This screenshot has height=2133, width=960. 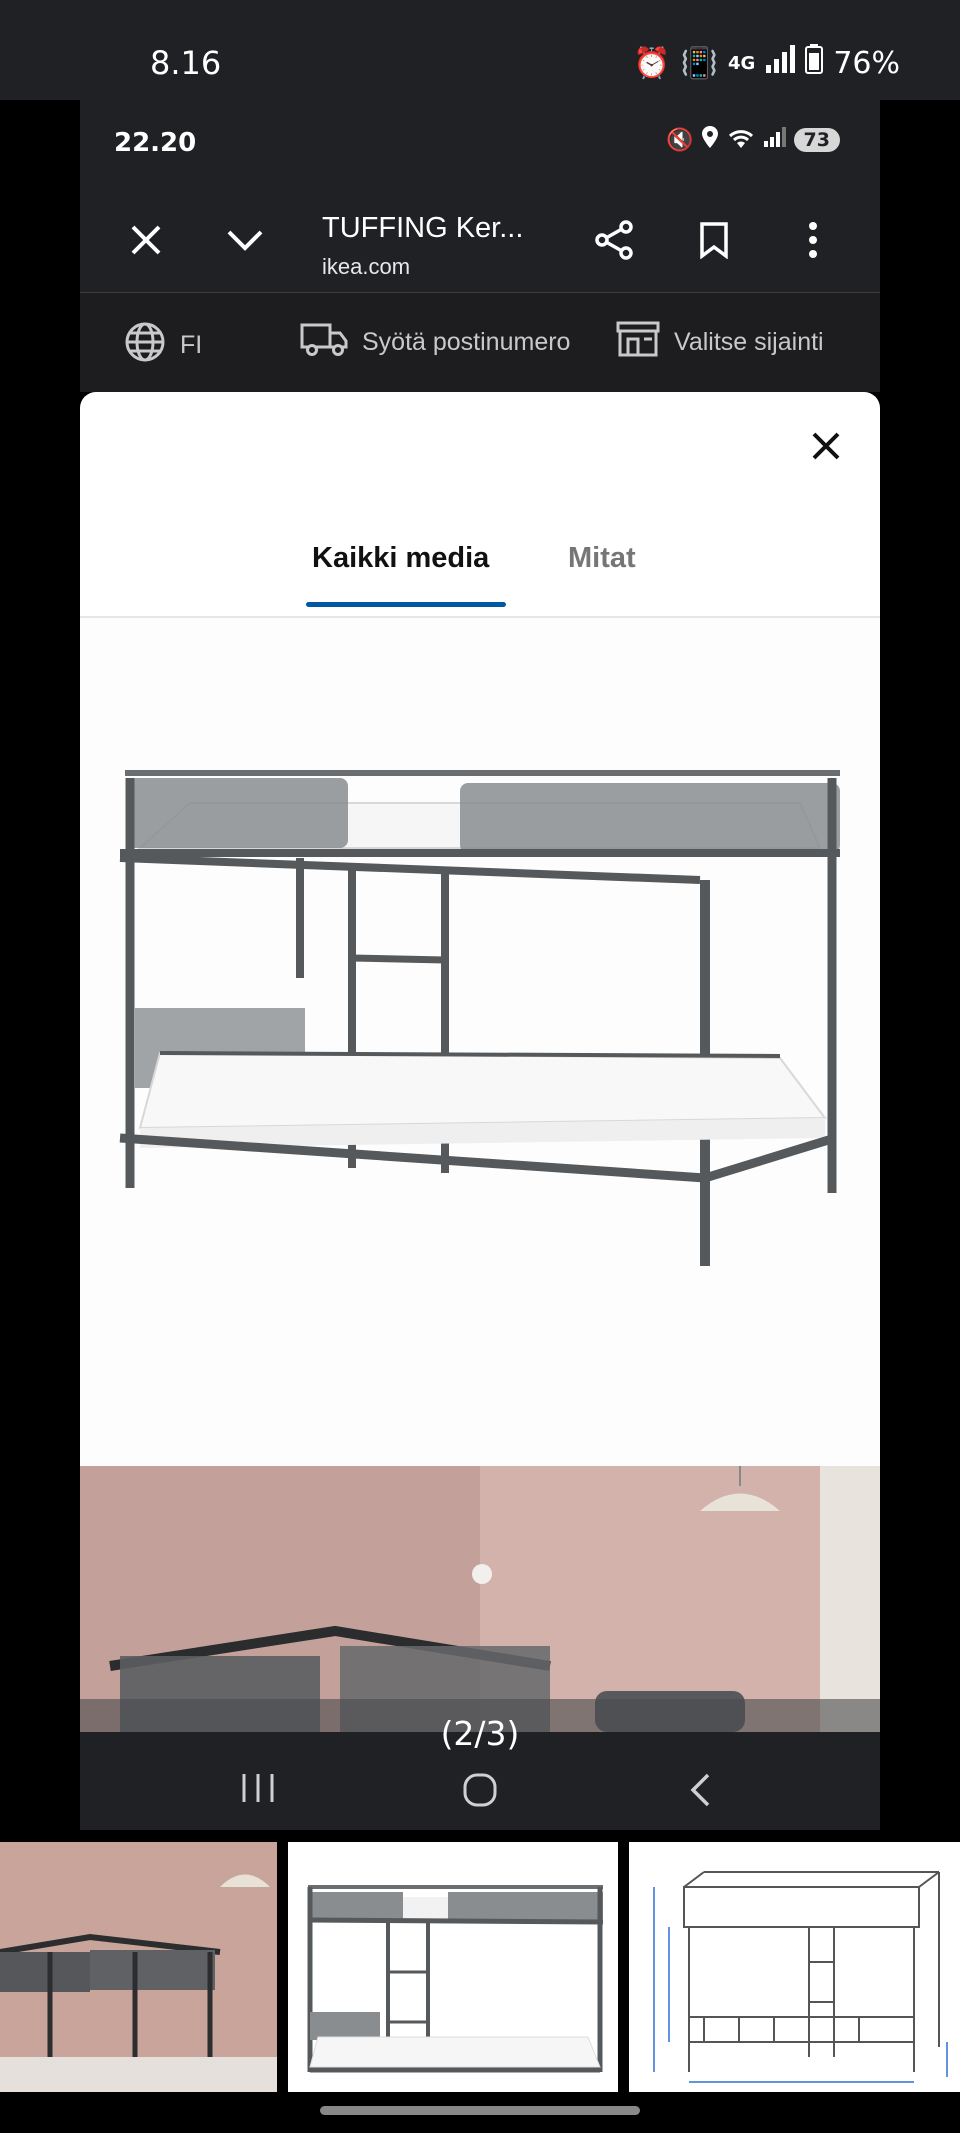 I want to click on thumbnail-dimensions-drawing, so click(x=794, y=1967).